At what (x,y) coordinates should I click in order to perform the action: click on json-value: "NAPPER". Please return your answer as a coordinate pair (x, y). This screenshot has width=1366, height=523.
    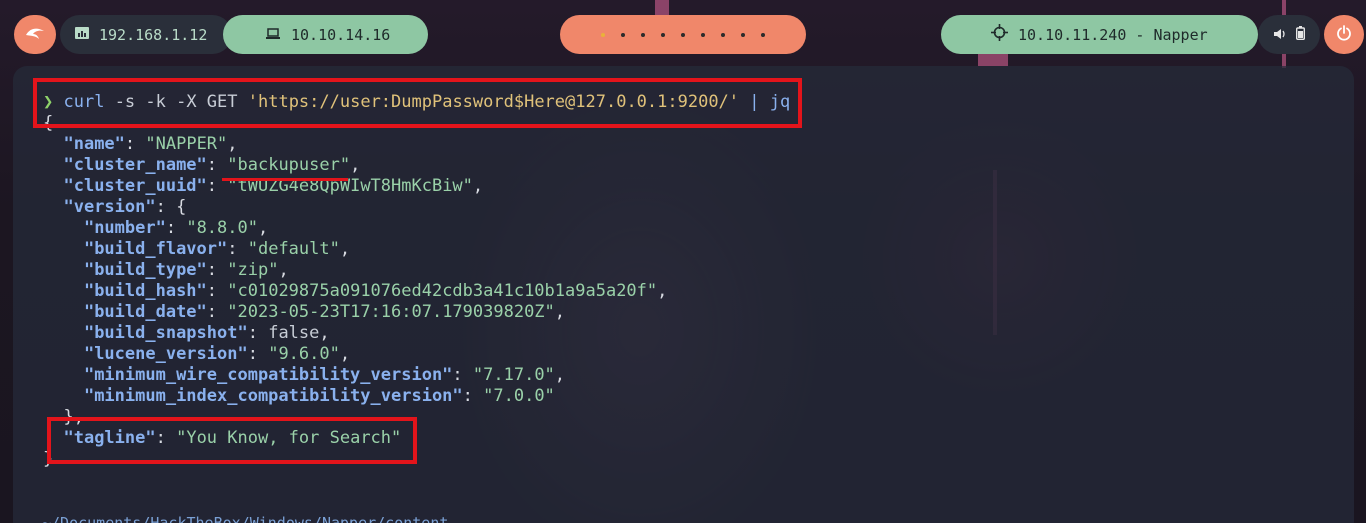
    Looking at the image, I should click on (186, 144).